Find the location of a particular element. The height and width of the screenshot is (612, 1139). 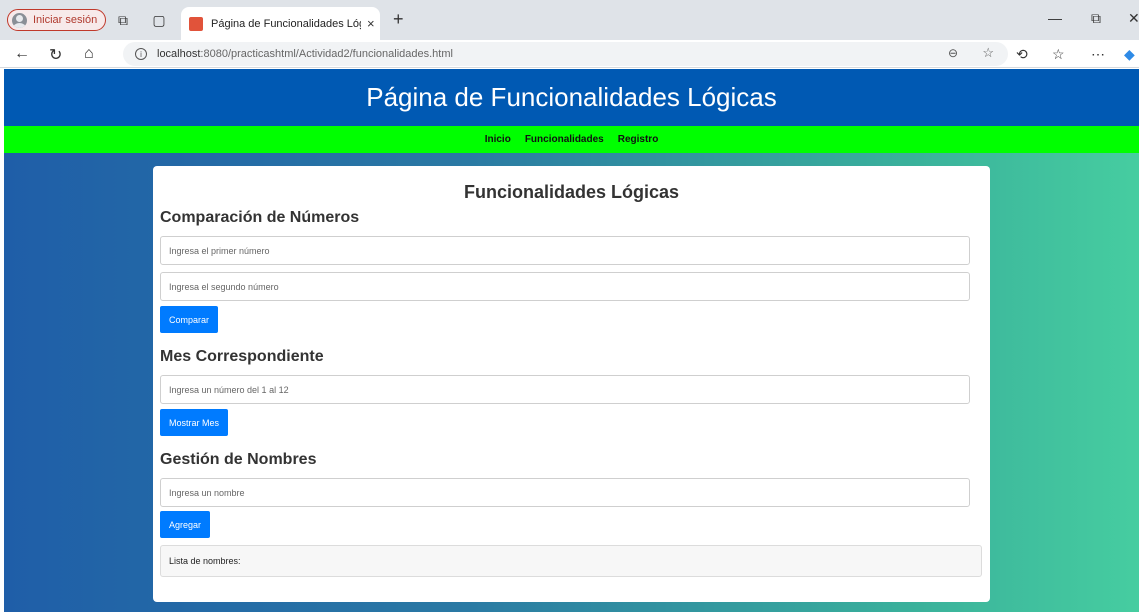

add-name-button: Agregar is located at coordinates (185, 524).